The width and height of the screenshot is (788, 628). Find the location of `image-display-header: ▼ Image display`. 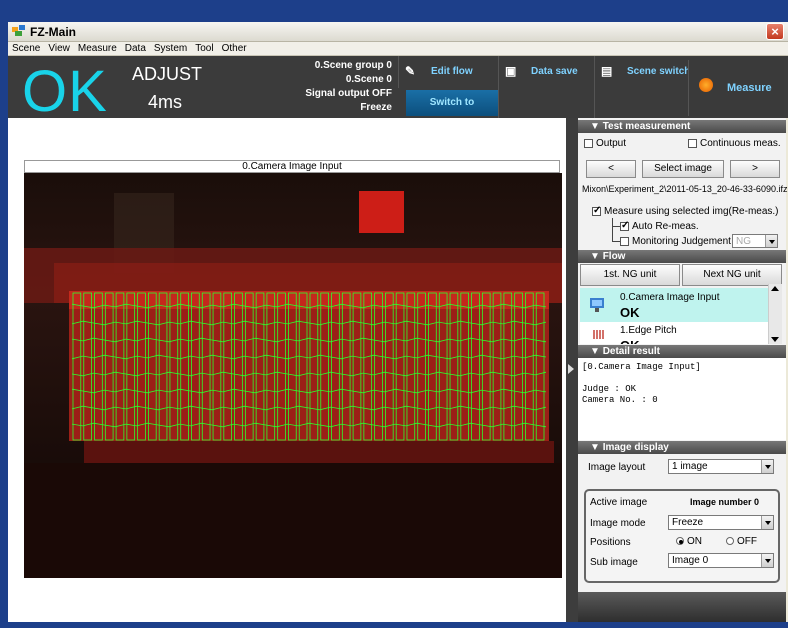

image-display-header: ▼ Image display is located at coordinates (682, 447).